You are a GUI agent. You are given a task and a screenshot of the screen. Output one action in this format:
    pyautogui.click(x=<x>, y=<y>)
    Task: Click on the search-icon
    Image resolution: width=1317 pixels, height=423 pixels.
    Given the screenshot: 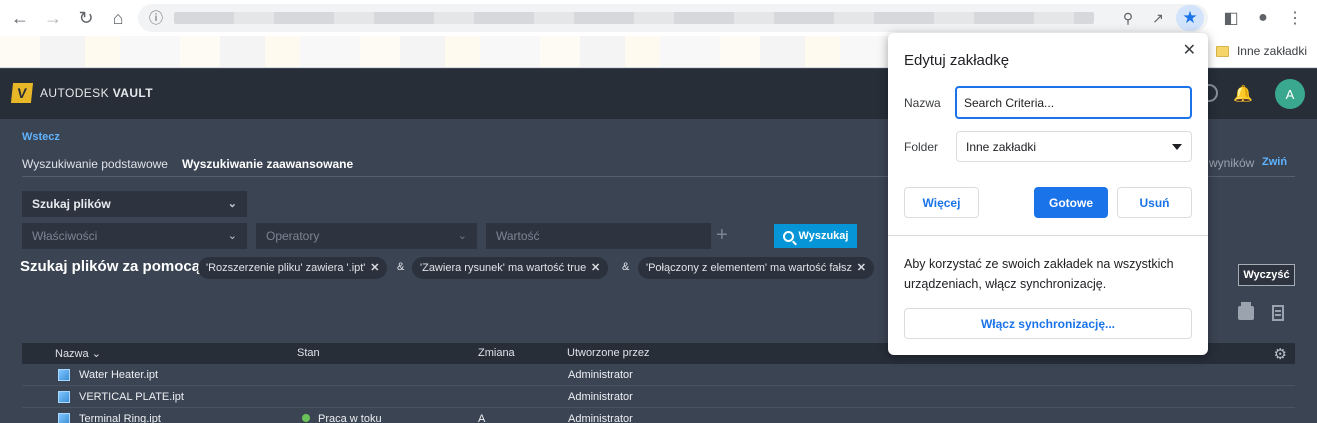 What is the action you would take?
    pyautogui.click(x=788, y=236)
    